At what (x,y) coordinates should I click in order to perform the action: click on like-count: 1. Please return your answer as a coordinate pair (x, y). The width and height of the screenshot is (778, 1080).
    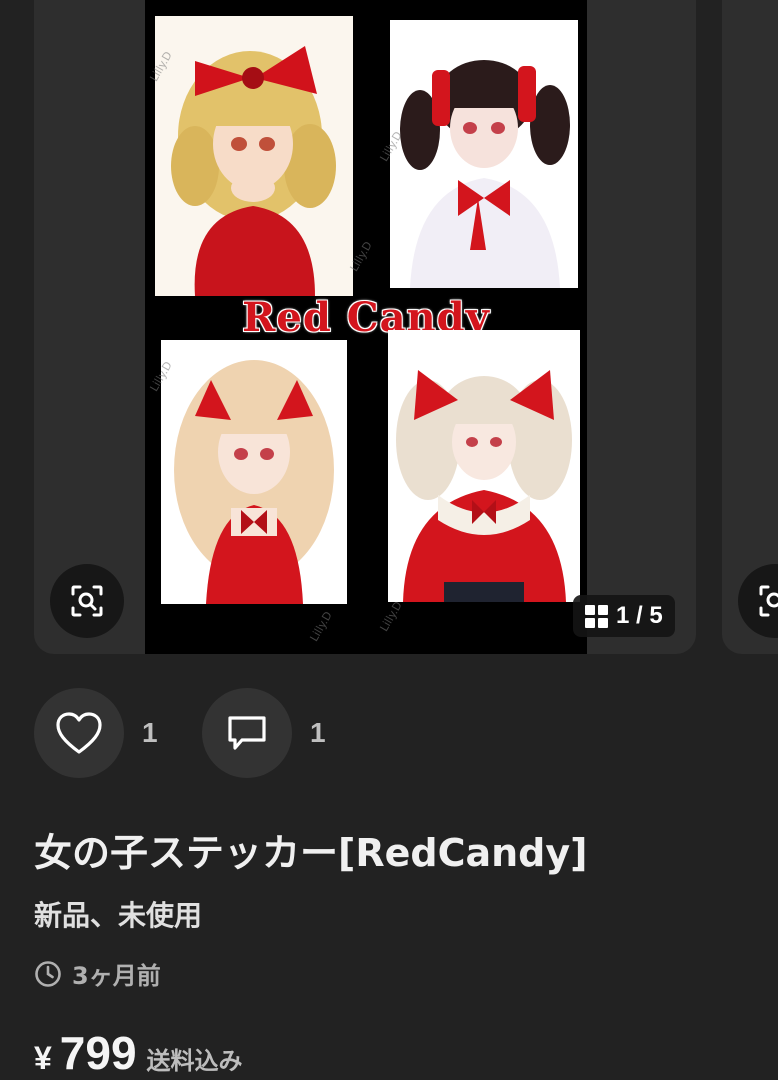
    Looking at the image, I should click on (150, 732).